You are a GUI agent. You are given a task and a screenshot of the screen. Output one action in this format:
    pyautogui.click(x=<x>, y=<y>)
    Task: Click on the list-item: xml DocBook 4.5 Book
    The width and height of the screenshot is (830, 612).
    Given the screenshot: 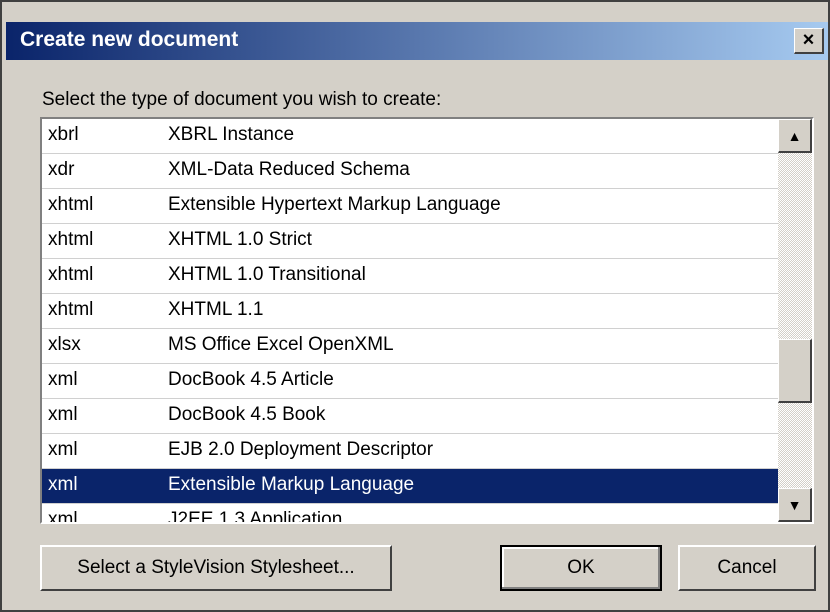 What is the action you would take?
    pyautogui.click(x=411, y=416)
    